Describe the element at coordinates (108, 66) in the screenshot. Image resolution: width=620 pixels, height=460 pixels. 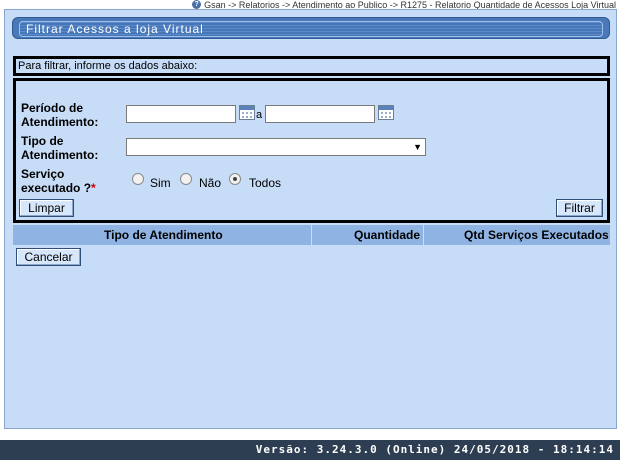
I see `filter-hint-text: Para filtrar, informe os dados abaixo:` at that location.